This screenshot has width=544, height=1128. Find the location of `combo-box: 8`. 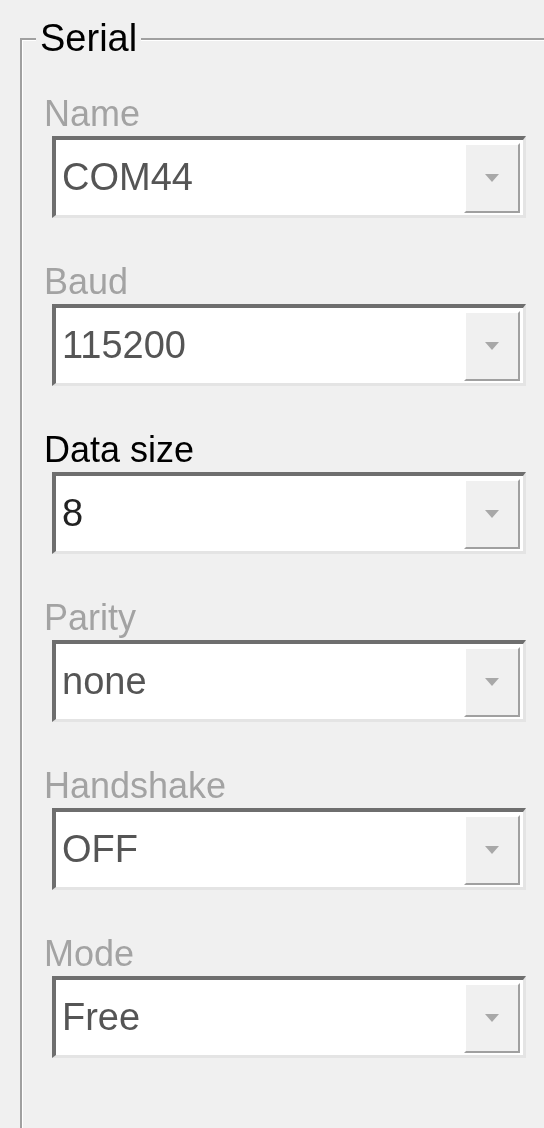

combo-box: 8 is located at coordinates (289, 513).